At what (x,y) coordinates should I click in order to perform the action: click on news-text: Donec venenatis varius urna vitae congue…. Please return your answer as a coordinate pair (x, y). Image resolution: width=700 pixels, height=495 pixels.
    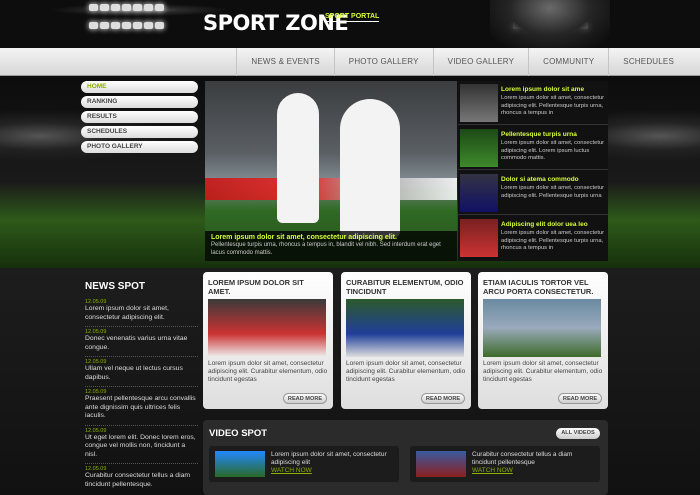
    Looking at the image, I should click on (141, 343).